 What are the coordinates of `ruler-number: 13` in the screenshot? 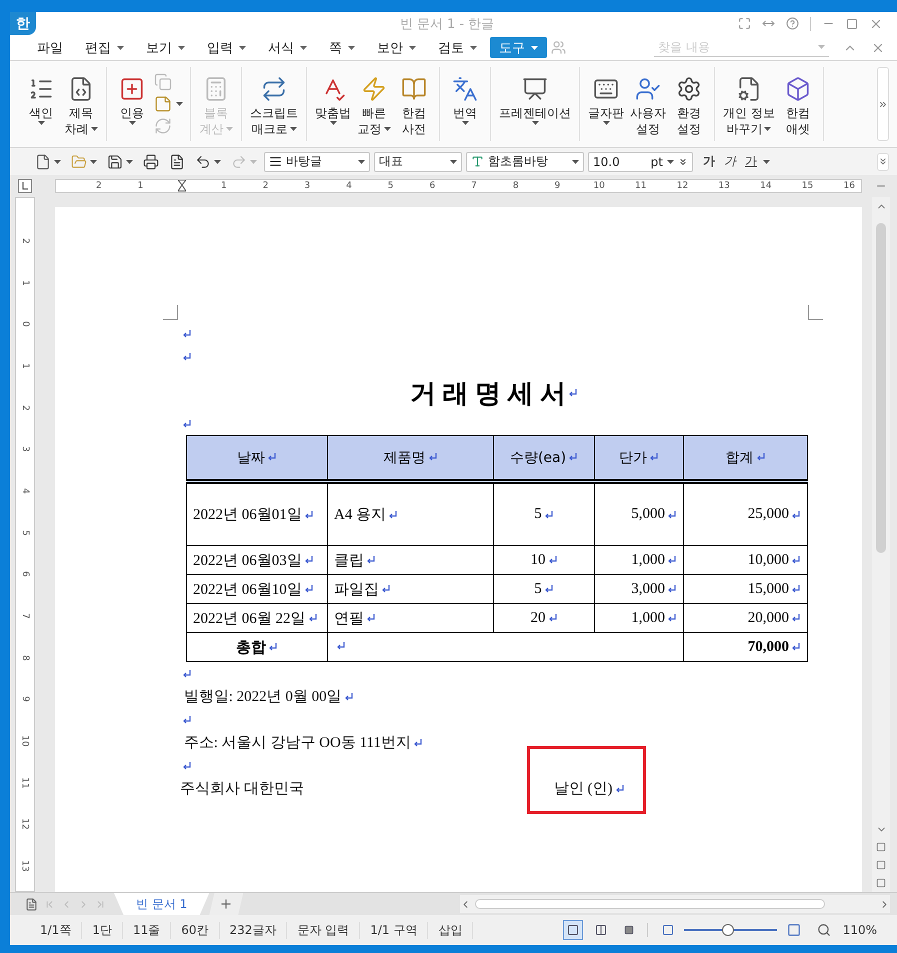 It's located at (724, 186).